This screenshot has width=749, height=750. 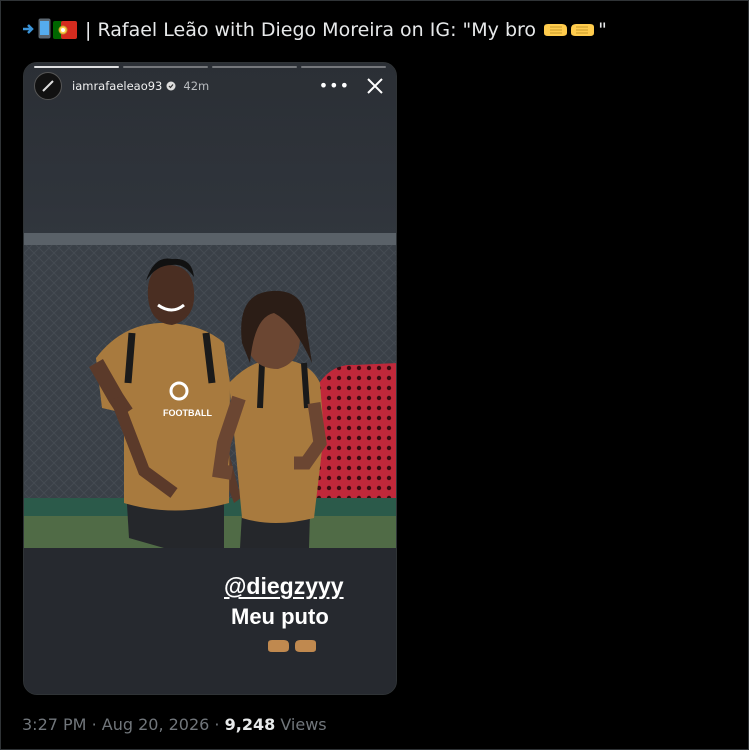 What do you see at coordinates (44, 28) in the screenshot?
I see `phone-icon` at bounding box center [44, 28].